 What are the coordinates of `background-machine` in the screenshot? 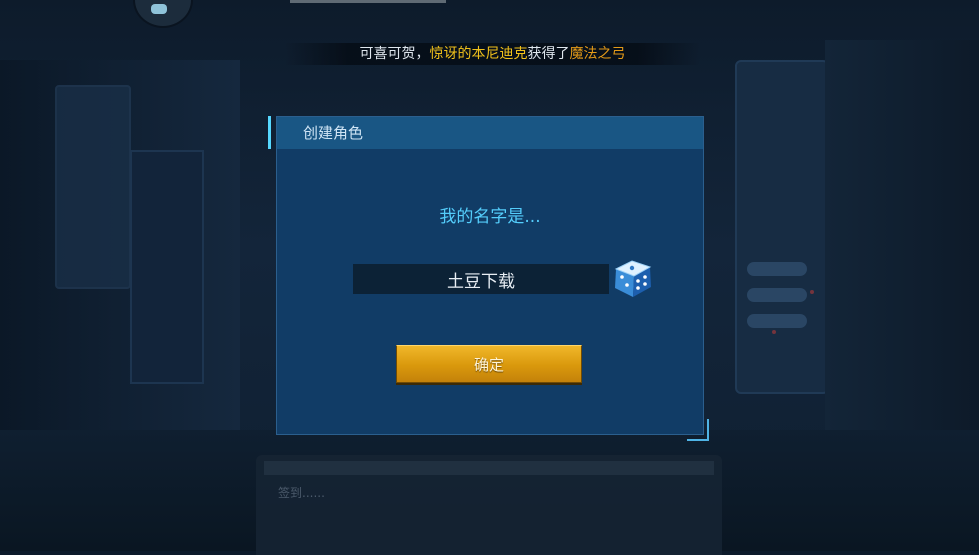 It's located at (782, 227).